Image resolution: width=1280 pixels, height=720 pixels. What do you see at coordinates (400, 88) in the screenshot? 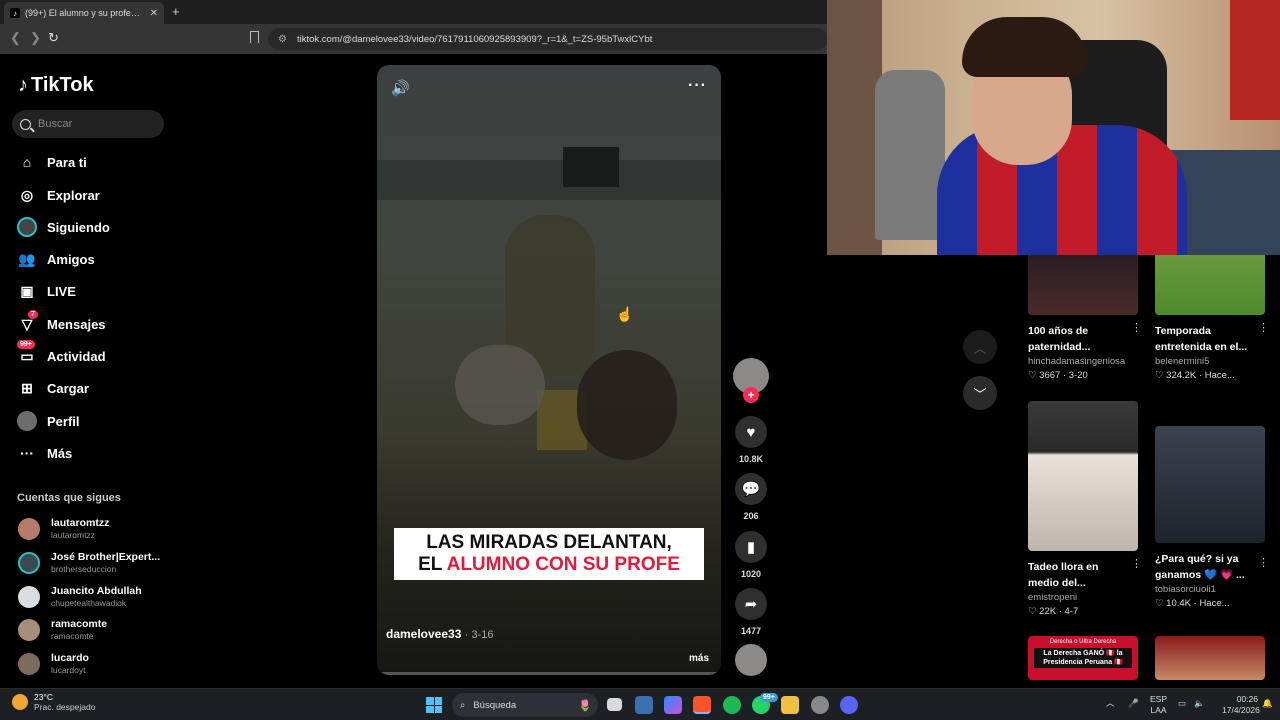
I see `volume-icon: 🔊` at bounding box center [400, 88].